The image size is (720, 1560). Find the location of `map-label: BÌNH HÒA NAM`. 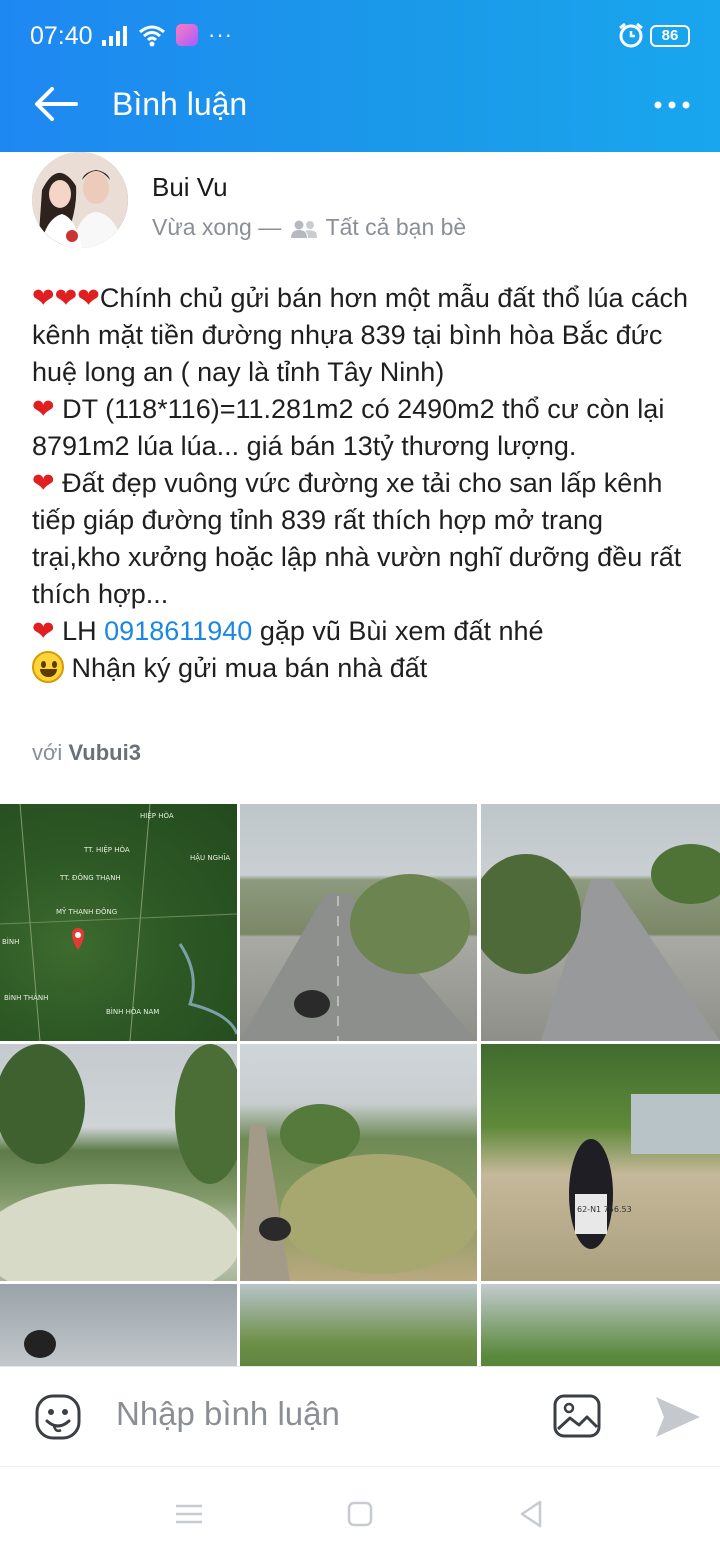

map-label: BÌNH HÒA NAM is located at coordinates (132, 1011).